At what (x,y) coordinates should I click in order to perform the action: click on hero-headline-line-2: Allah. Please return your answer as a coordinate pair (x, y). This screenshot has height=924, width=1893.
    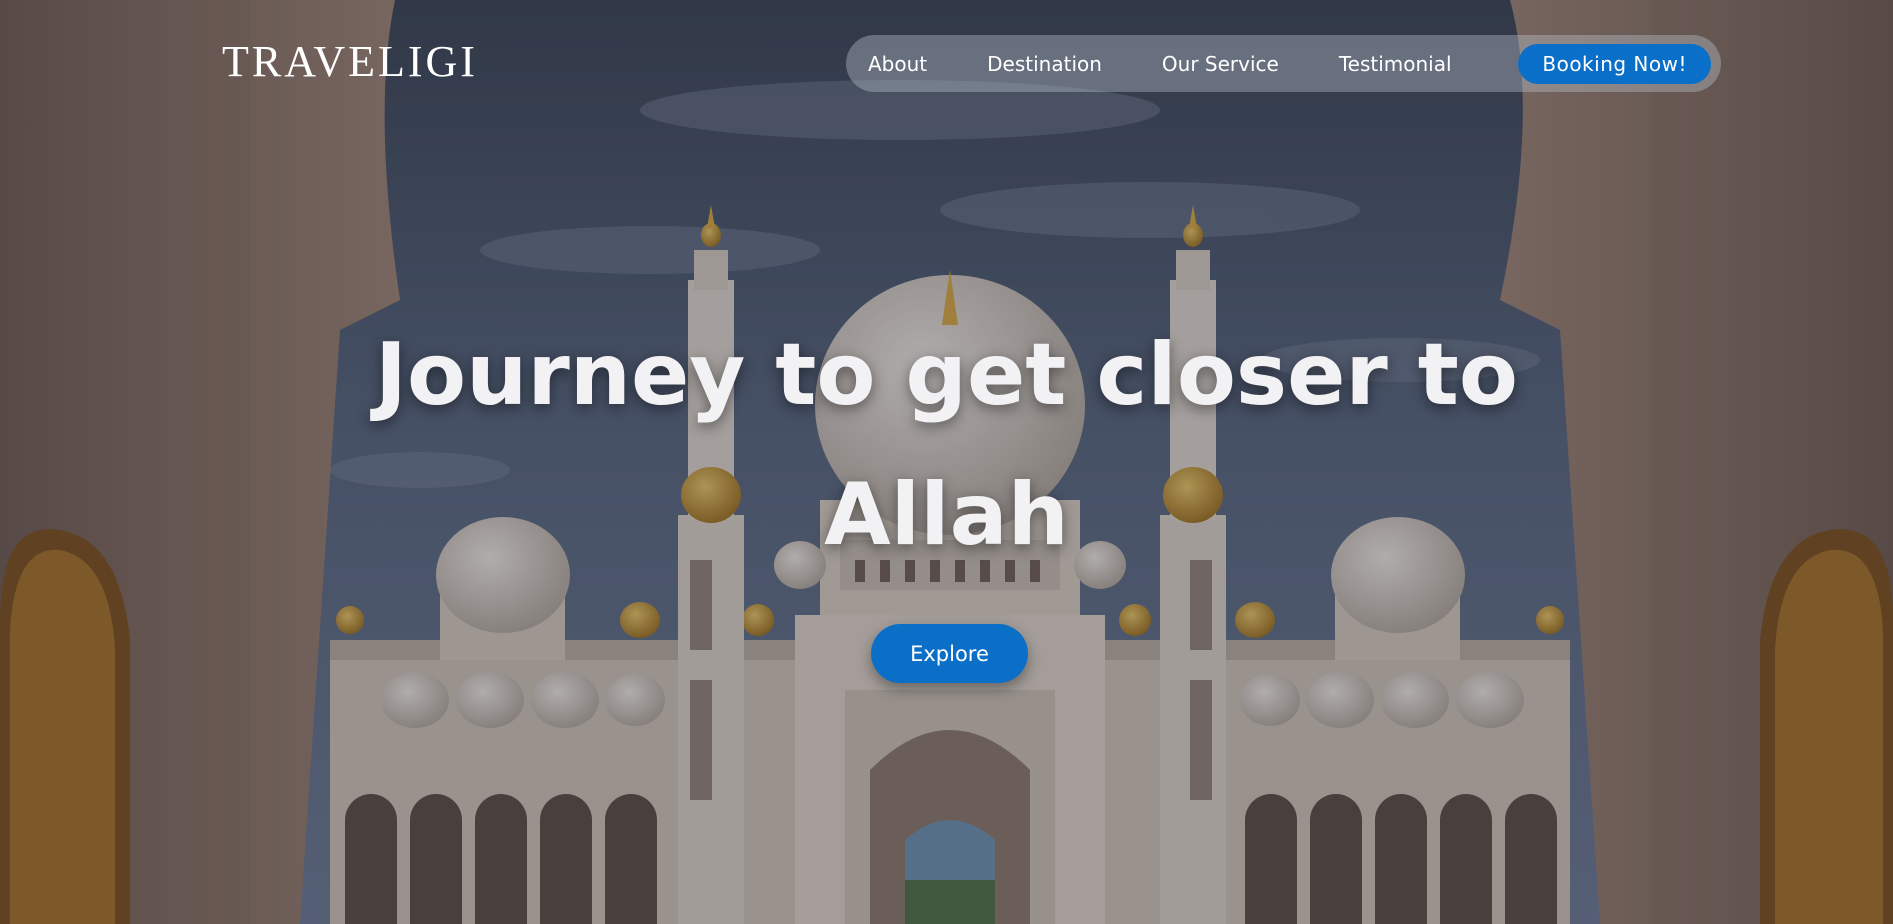
    Looking at the image, I should click on (946, 515).